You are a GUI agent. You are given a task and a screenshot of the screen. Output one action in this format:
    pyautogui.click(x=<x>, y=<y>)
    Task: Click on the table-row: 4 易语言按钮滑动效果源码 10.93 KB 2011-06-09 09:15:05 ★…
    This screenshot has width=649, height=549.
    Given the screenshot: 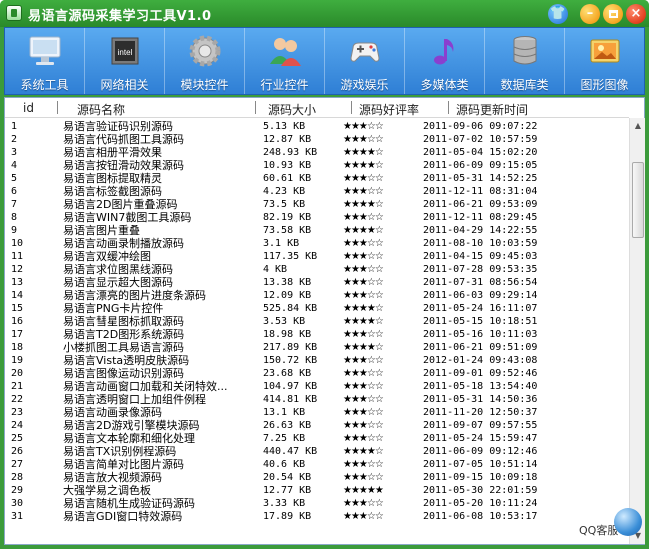 What is the action you would take?
    pyautogui.click(x=317, y=165)
    